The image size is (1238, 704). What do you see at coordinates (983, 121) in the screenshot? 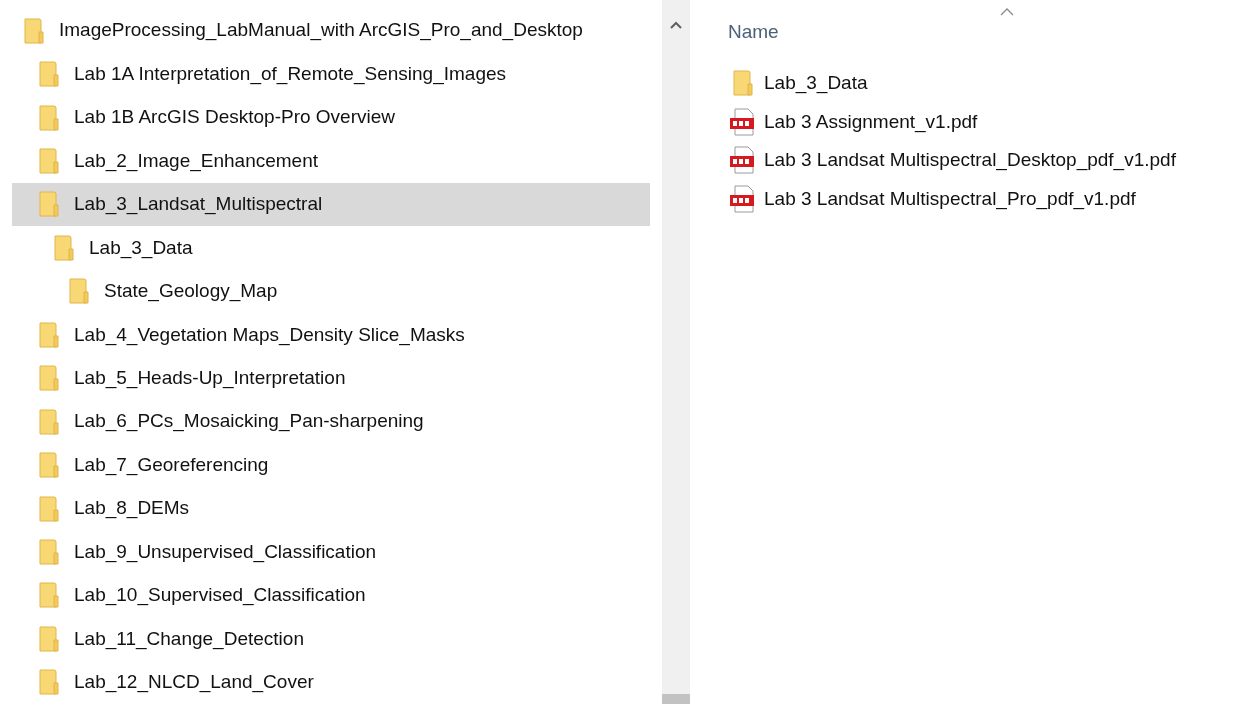
I see `file-item: Lab 3 Assignment_v1.pdf` at bounding box center [983, 121].